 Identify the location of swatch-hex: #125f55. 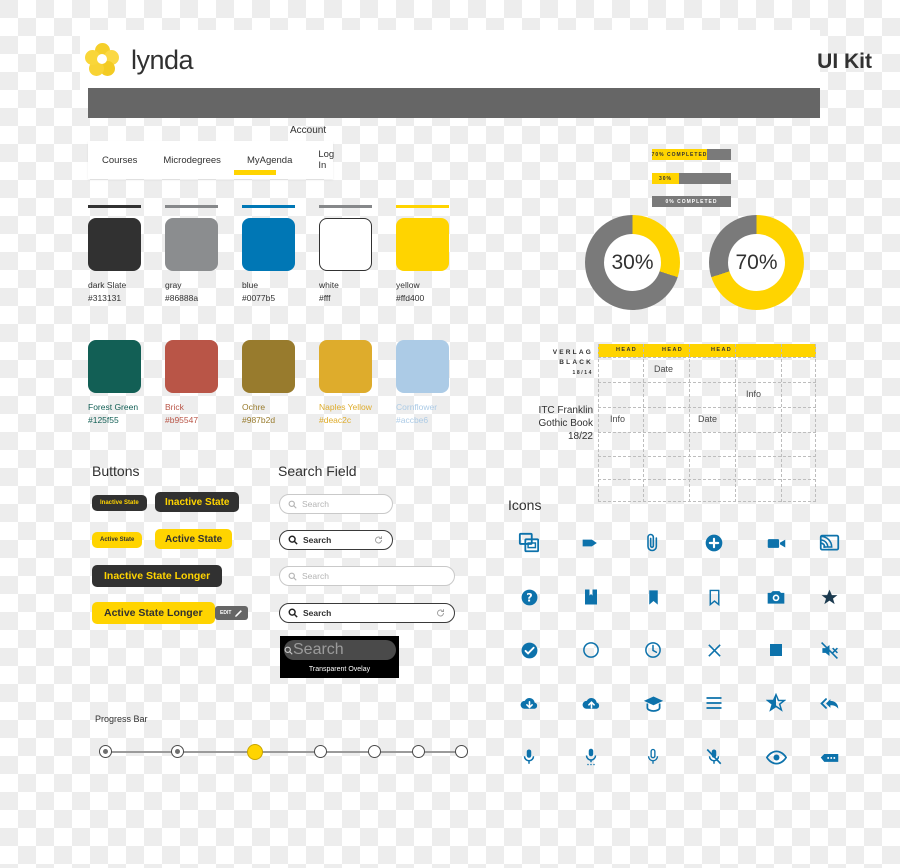
(103, 420).